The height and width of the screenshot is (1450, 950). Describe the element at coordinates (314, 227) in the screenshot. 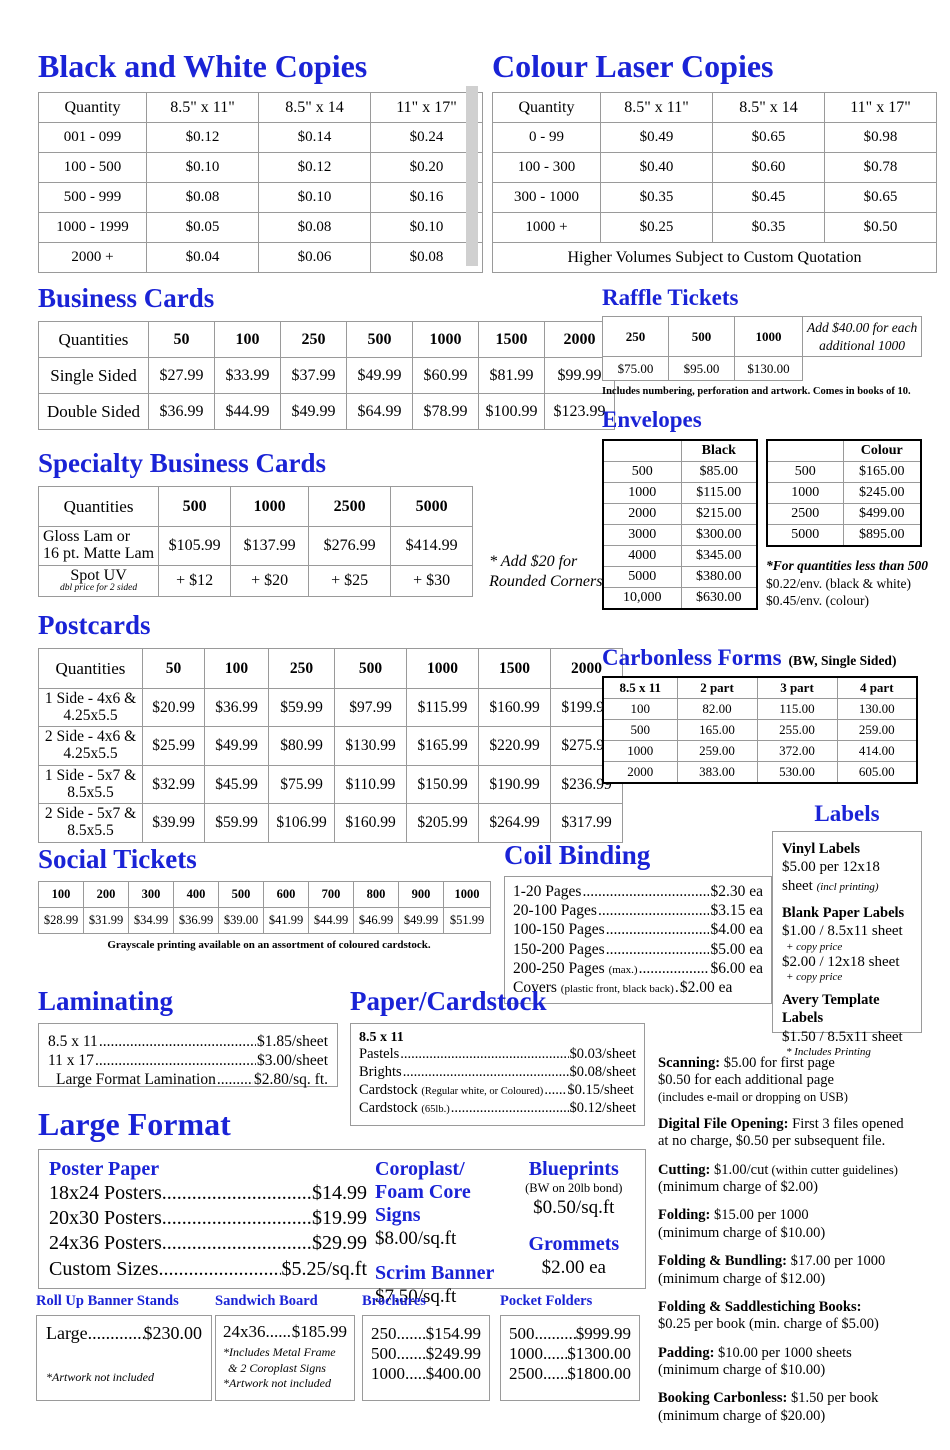

I see `cell-price: $0.08` at that location.